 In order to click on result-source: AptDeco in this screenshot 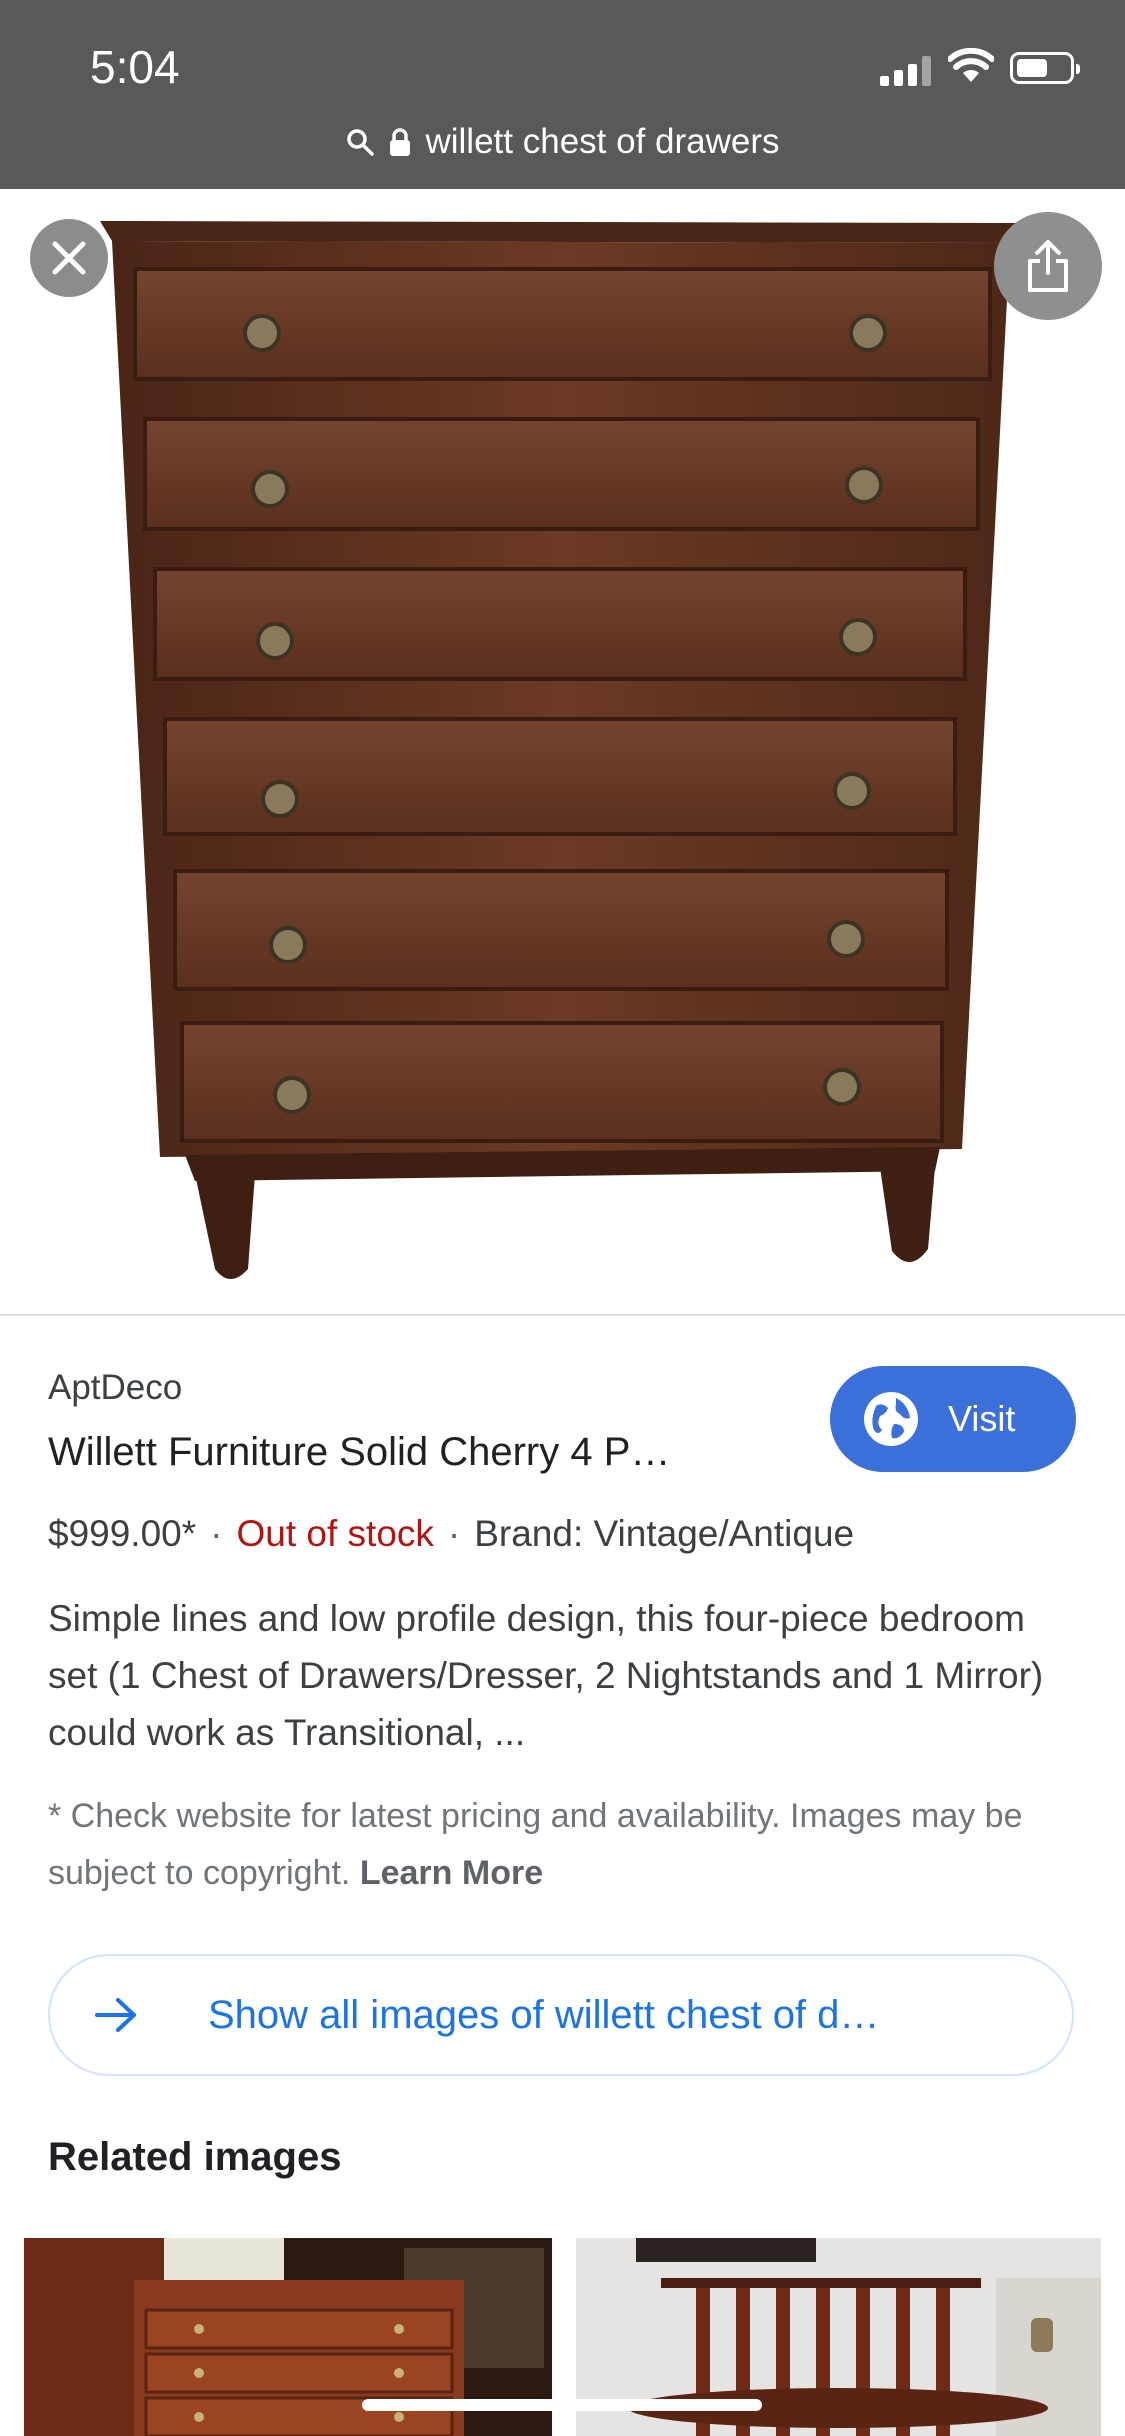, I will do `click(115, 1387)`.